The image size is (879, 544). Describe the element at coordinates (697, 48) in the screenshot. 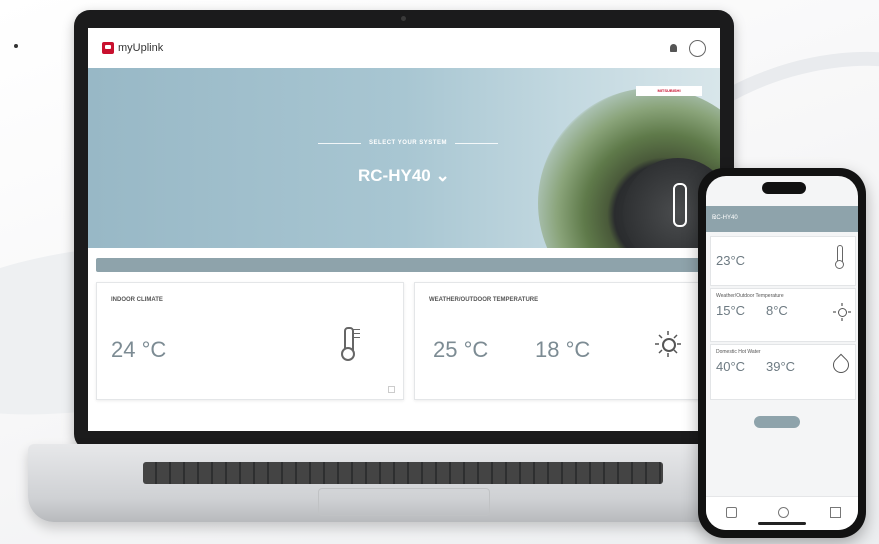

I see `user-icon` at that location.